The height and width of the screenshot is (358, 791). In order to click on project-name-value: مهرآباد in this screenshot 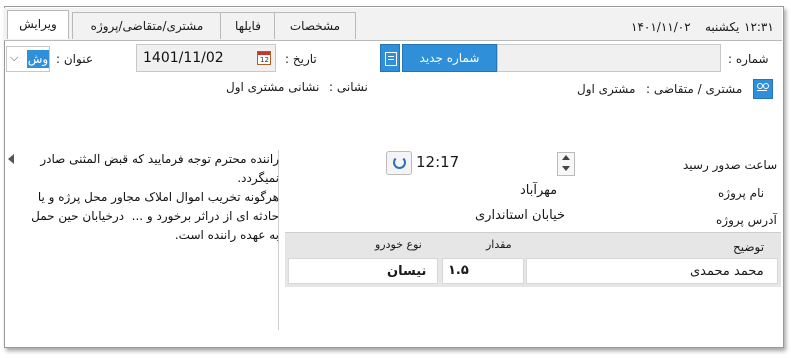, I will do `click(538, 190)`.